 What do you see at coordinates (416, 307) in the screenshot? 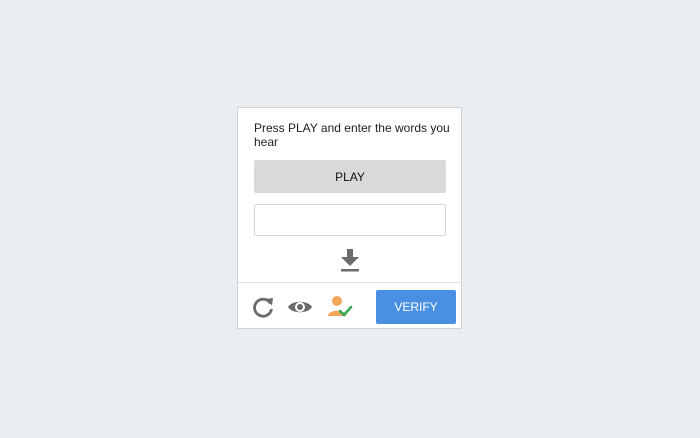
I see `verify-button: VERIFY` at bounding box center [416, 307].